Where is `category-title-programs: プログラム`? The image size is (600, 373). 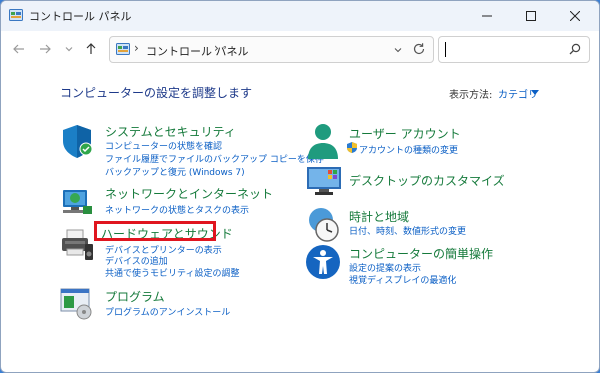 category-title-programs: プログラム is located at coordinates (135, 296).